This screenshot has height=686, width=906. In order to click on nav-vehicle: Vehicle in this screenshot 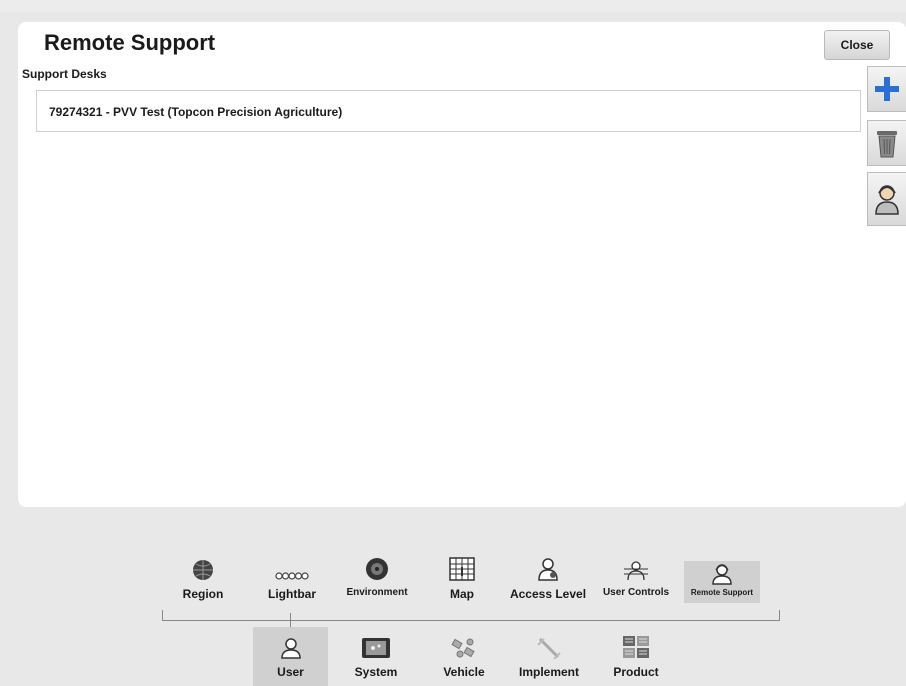, I will do `click(464, 657)`.